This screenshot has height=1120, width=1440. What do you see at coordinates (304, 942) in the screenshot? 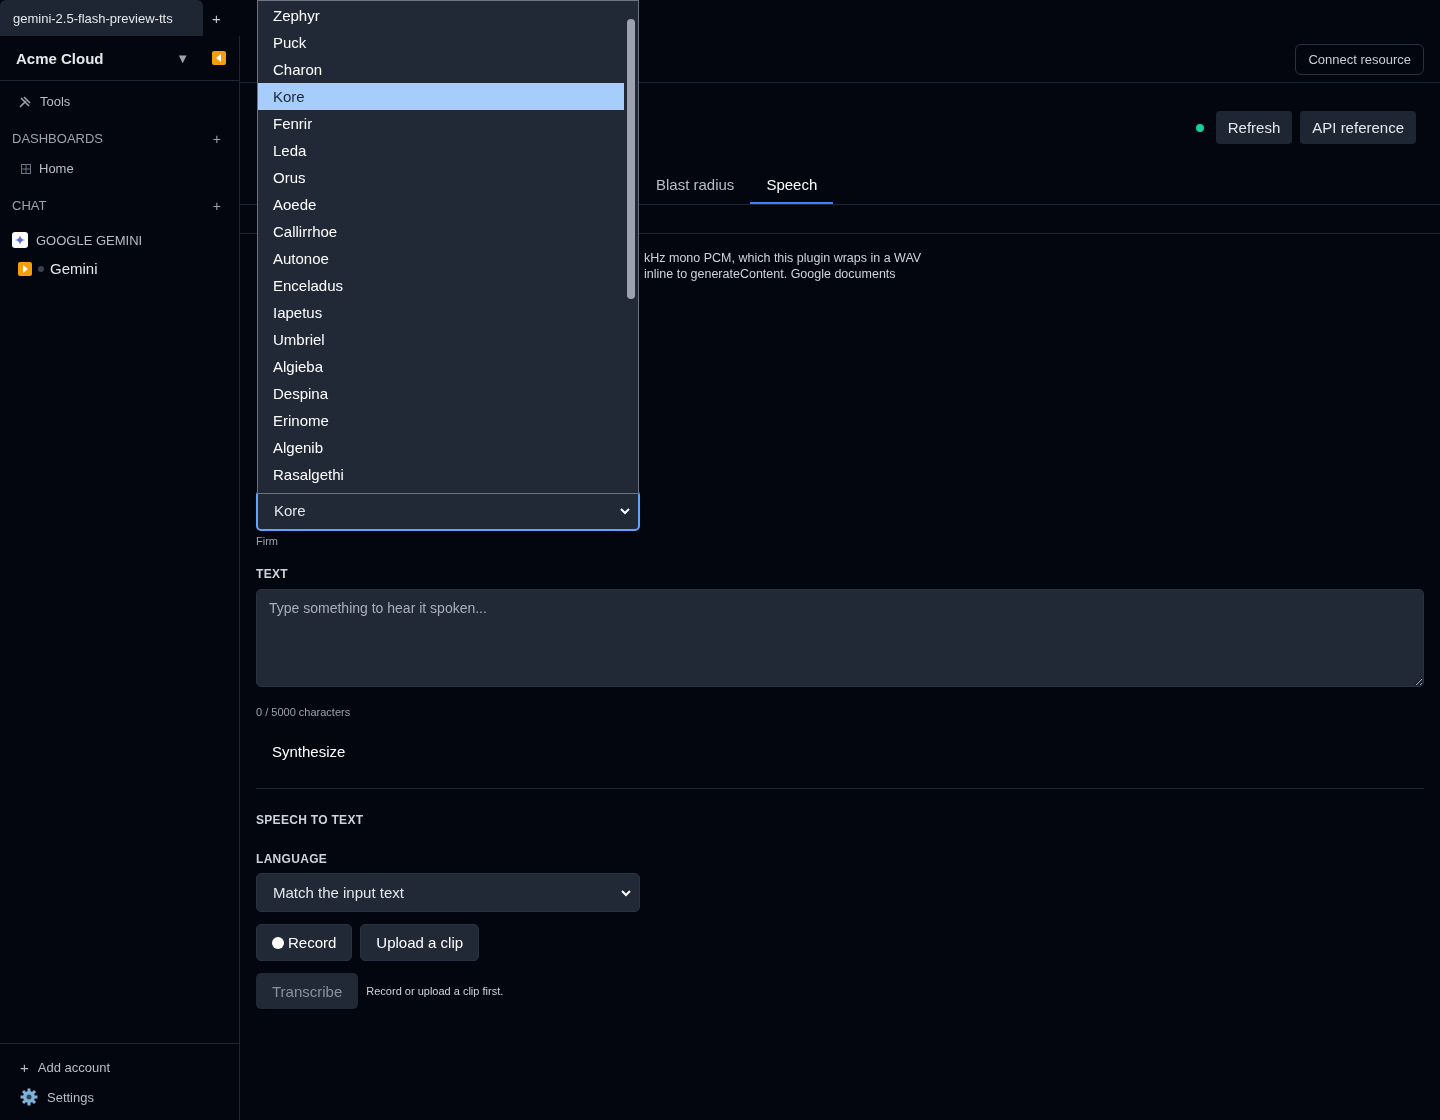
I see `record-button: Record` at bounding box center [304, 942].